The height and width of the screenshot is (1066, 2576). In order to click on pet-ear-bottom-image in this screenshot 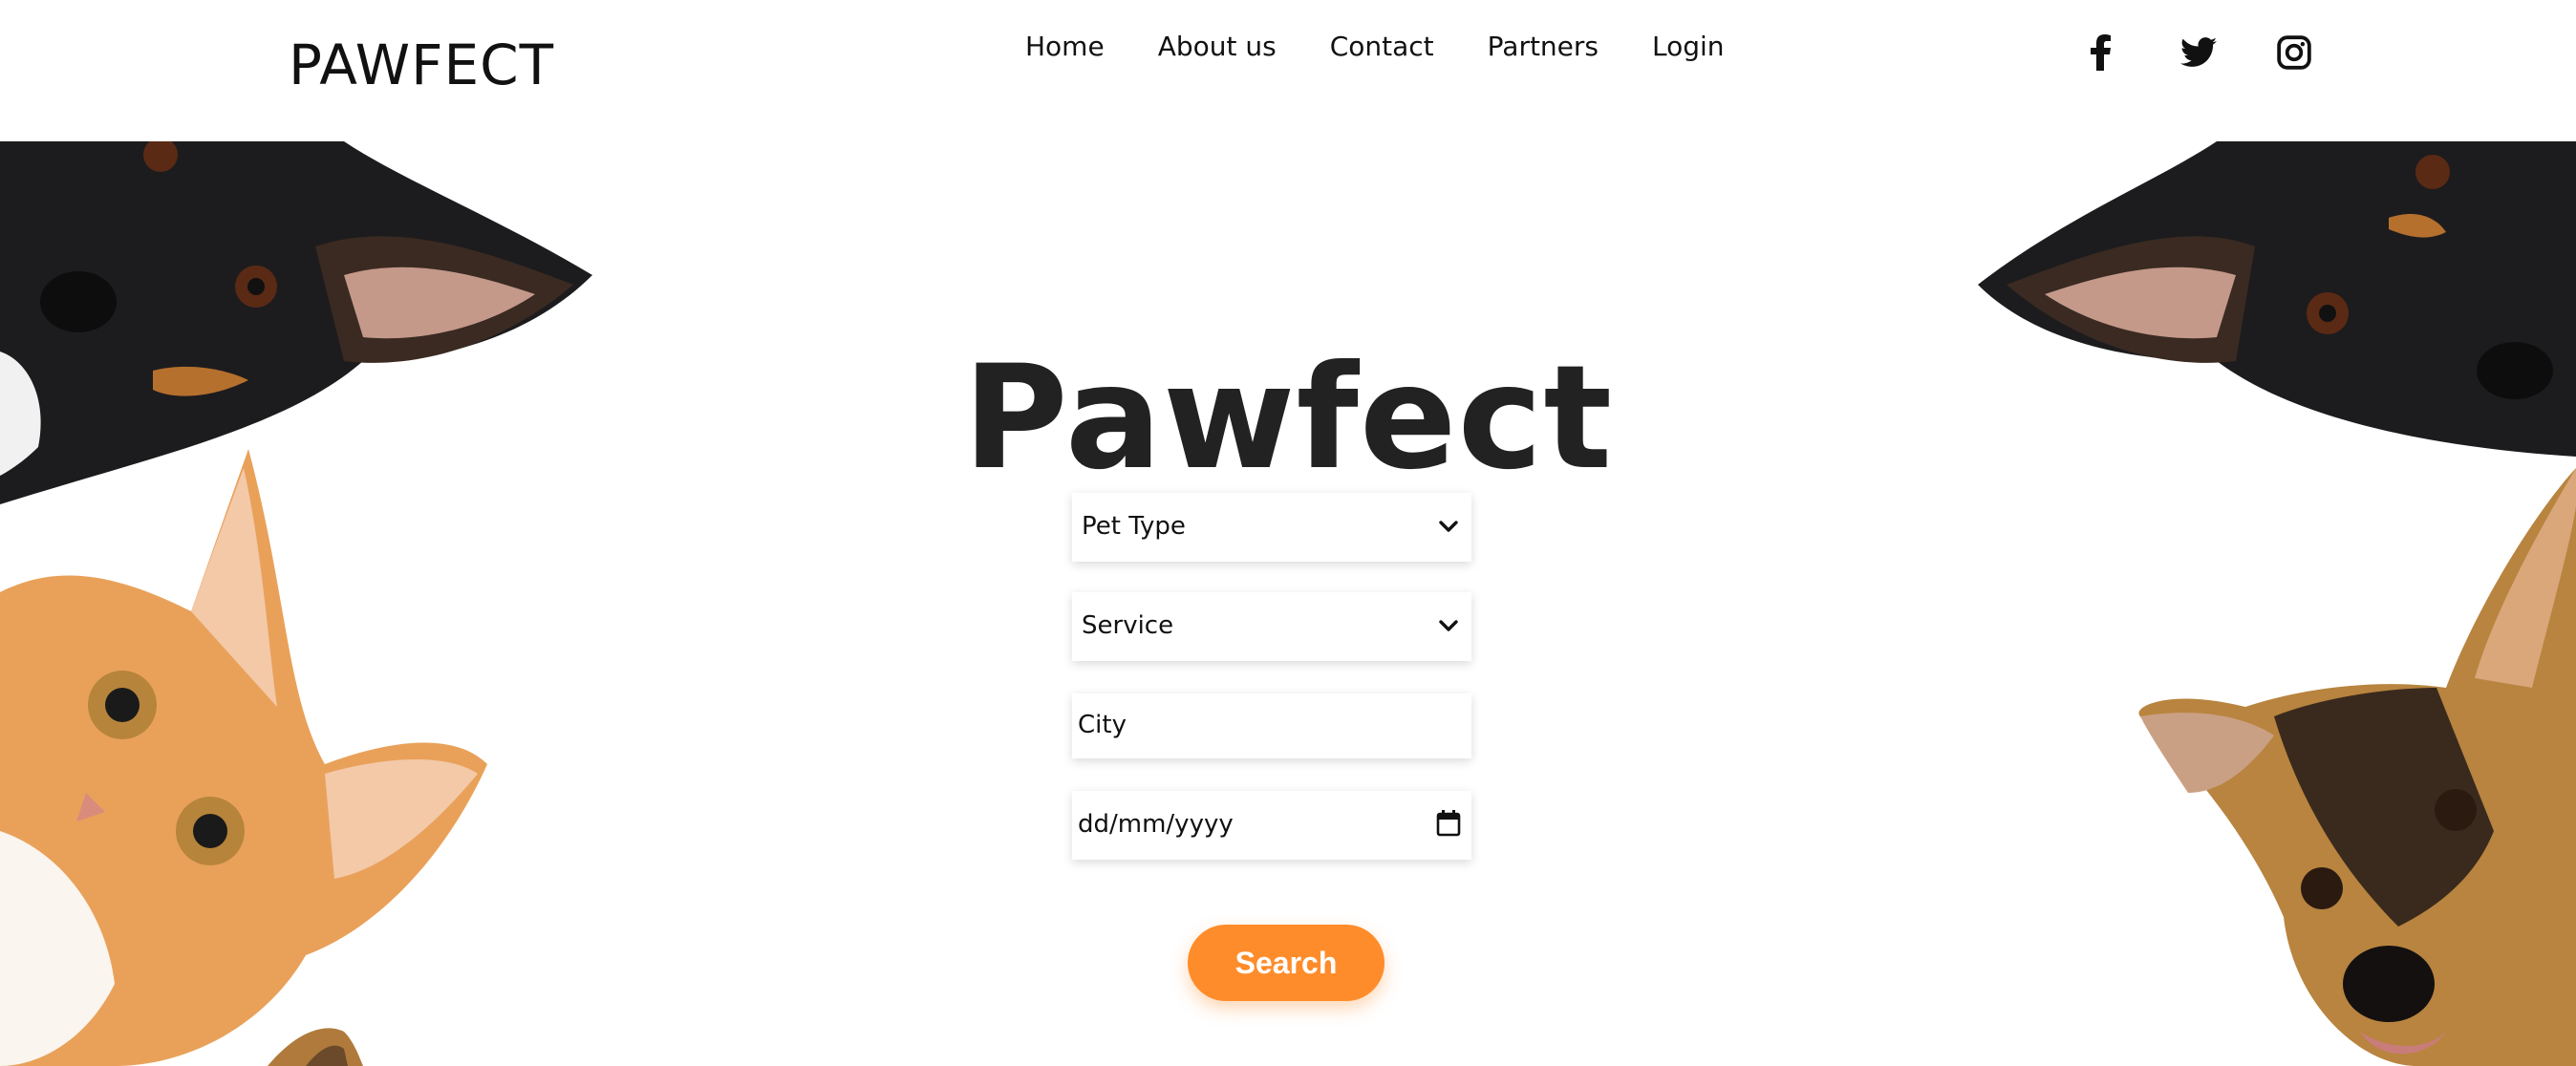, I will do `click(315, 1047)`.